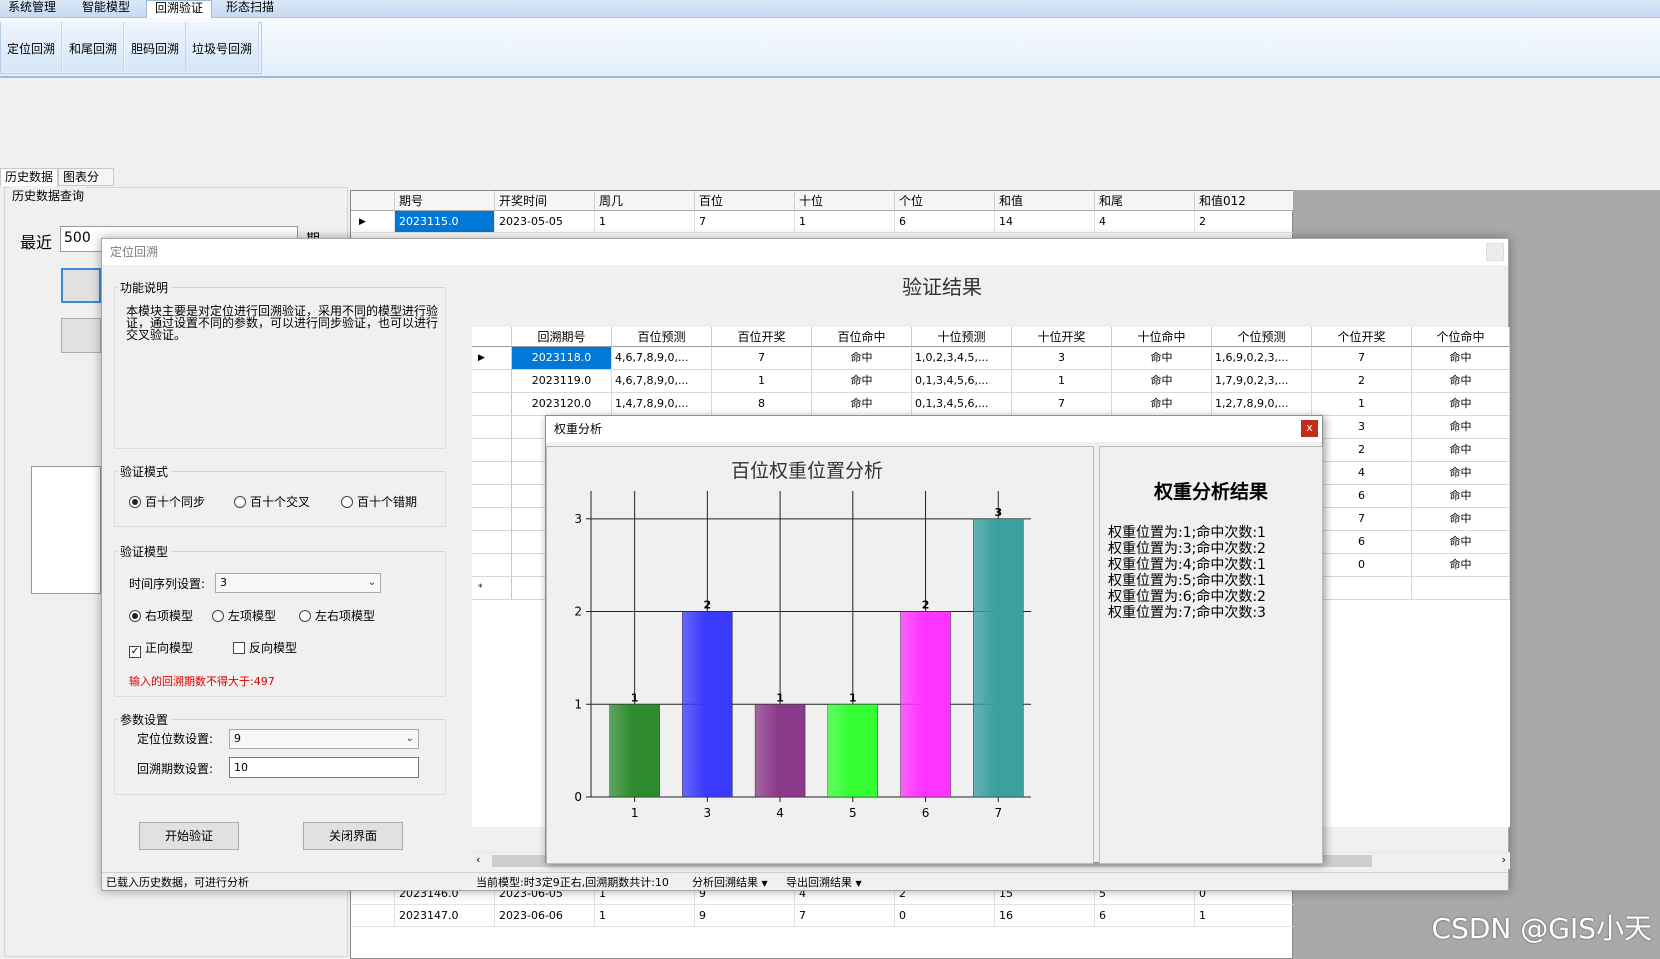 Image resolution: width=1660 pixels, height=959 pixels. Describe the element at coordinates (745, 201) in the screenshot. I see `col-header: 百位` at that location.